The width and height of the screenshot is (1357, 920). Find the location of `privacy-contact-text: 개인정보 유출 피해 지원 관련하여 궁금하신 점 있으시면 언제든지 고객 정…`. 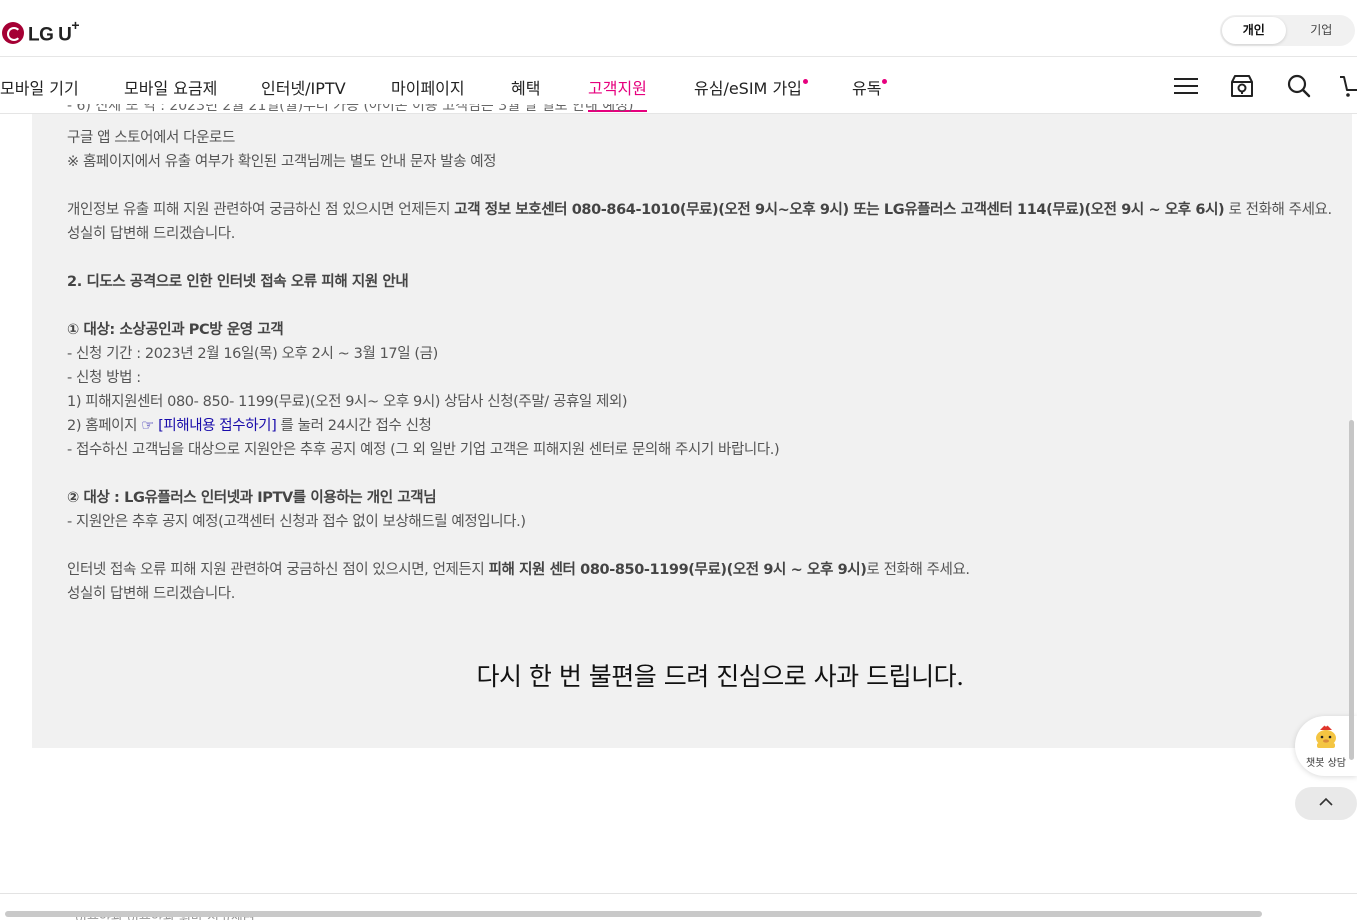

privacy-contact-text: 개인정보 유출 피해 지원 관련하여 궁금하신 점 있으시면 언제든지 고객 정… is located at coordinates (699, 208).